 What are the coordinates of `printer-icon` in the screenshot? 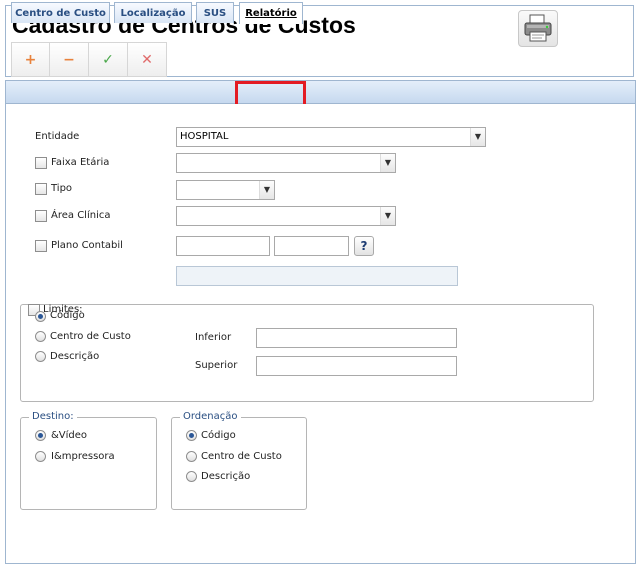 It's located at (538, 28).